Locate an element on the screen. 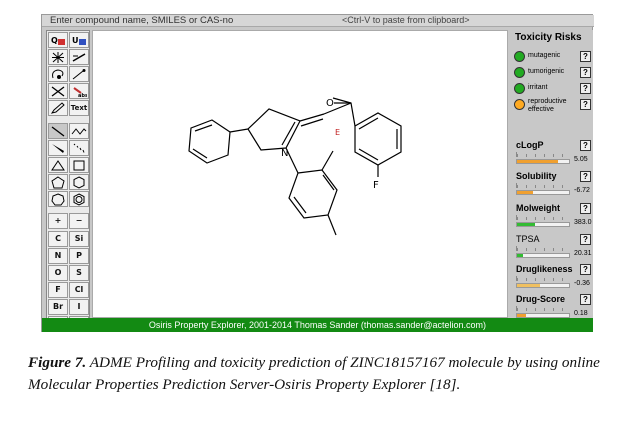  charge-plus-button: + is located at coordinates (58, 221).